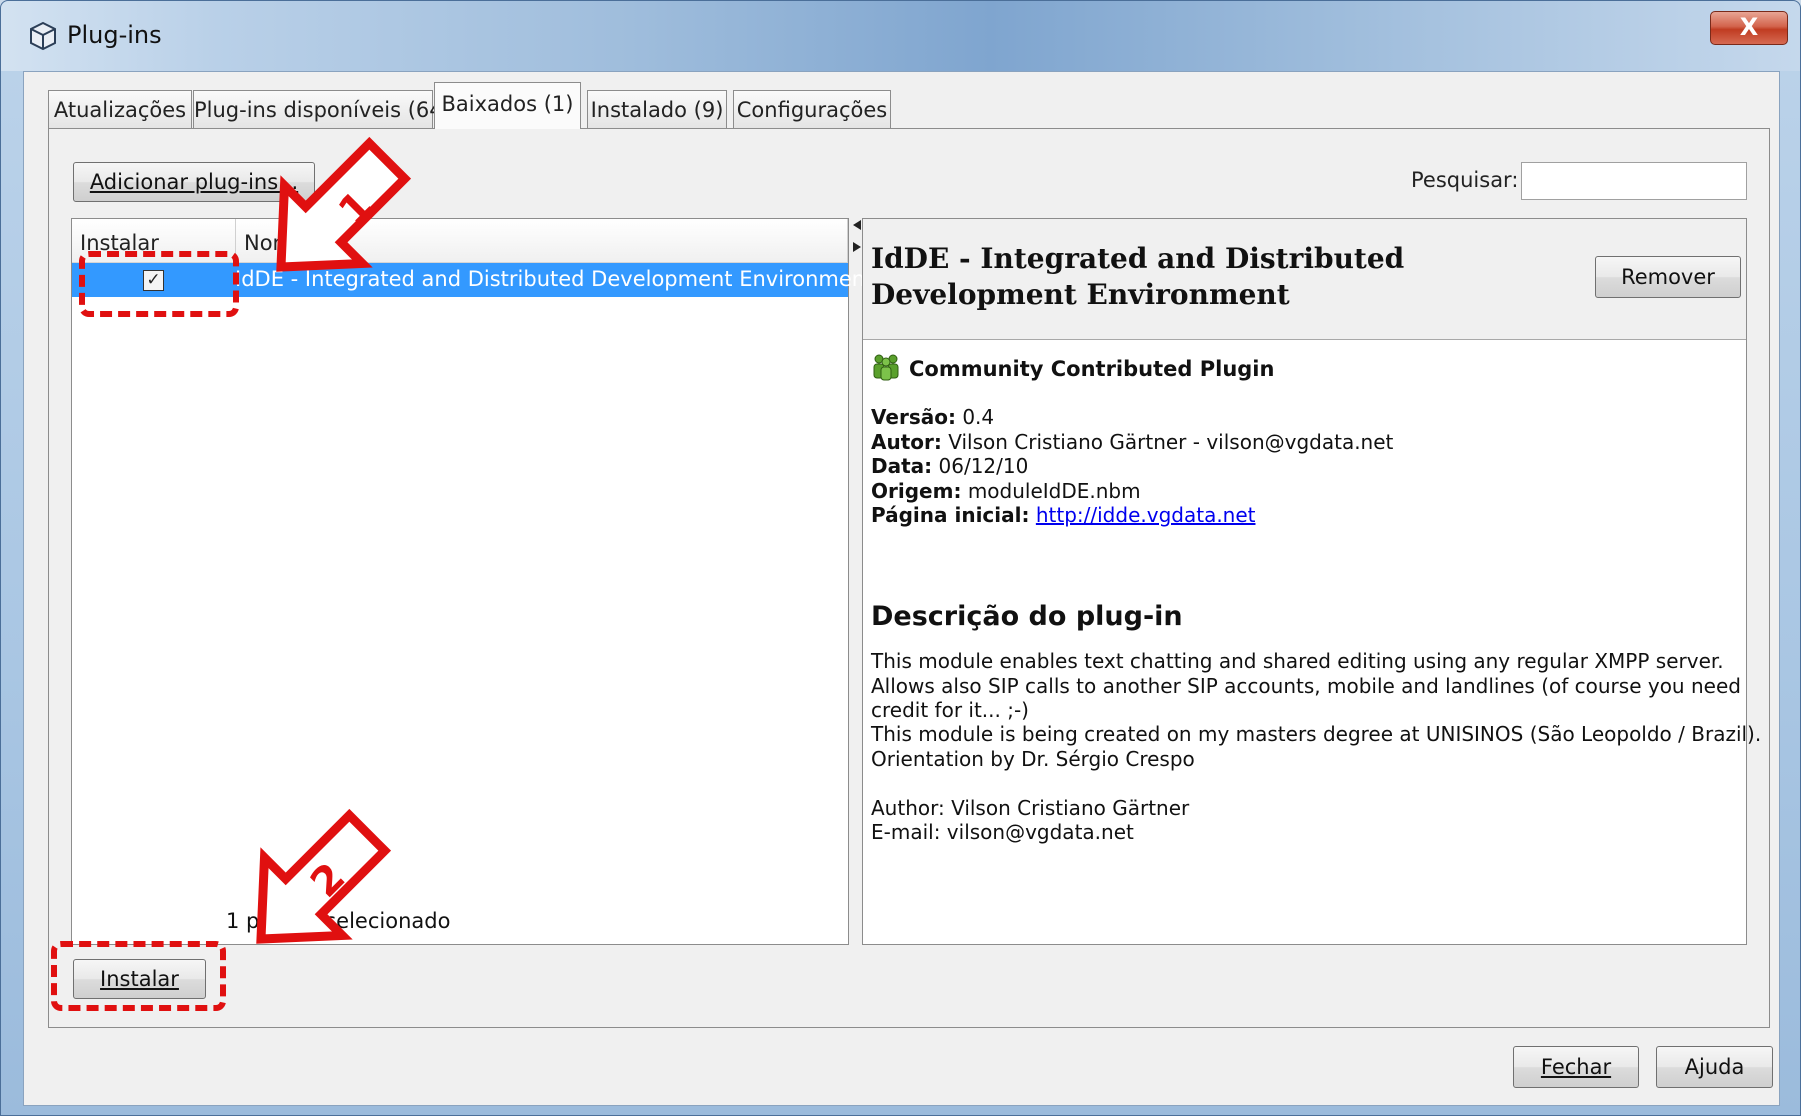 The height and width of the screenshot is (1116, 1801). Describe the element at coordinates (886, 367) in the screenshot. I see `people-icon` at that location.